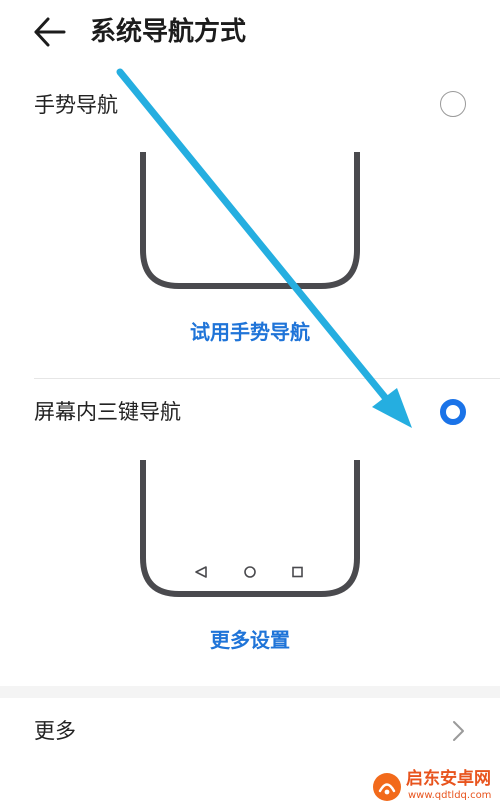 The image size is (500, 809). I want to click on divider, so click(267, 378).